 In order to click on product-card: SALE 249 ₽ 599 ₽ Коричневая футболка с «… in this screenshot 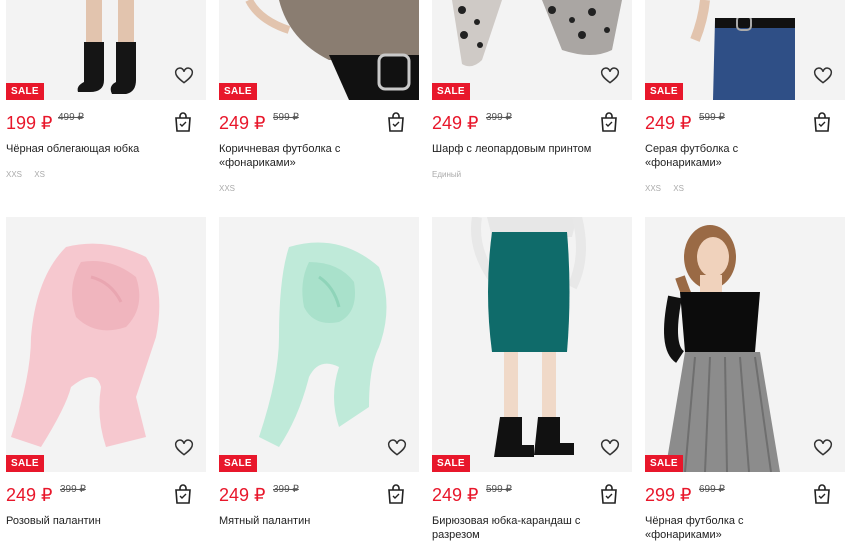, I will do `click(319, 96)`.